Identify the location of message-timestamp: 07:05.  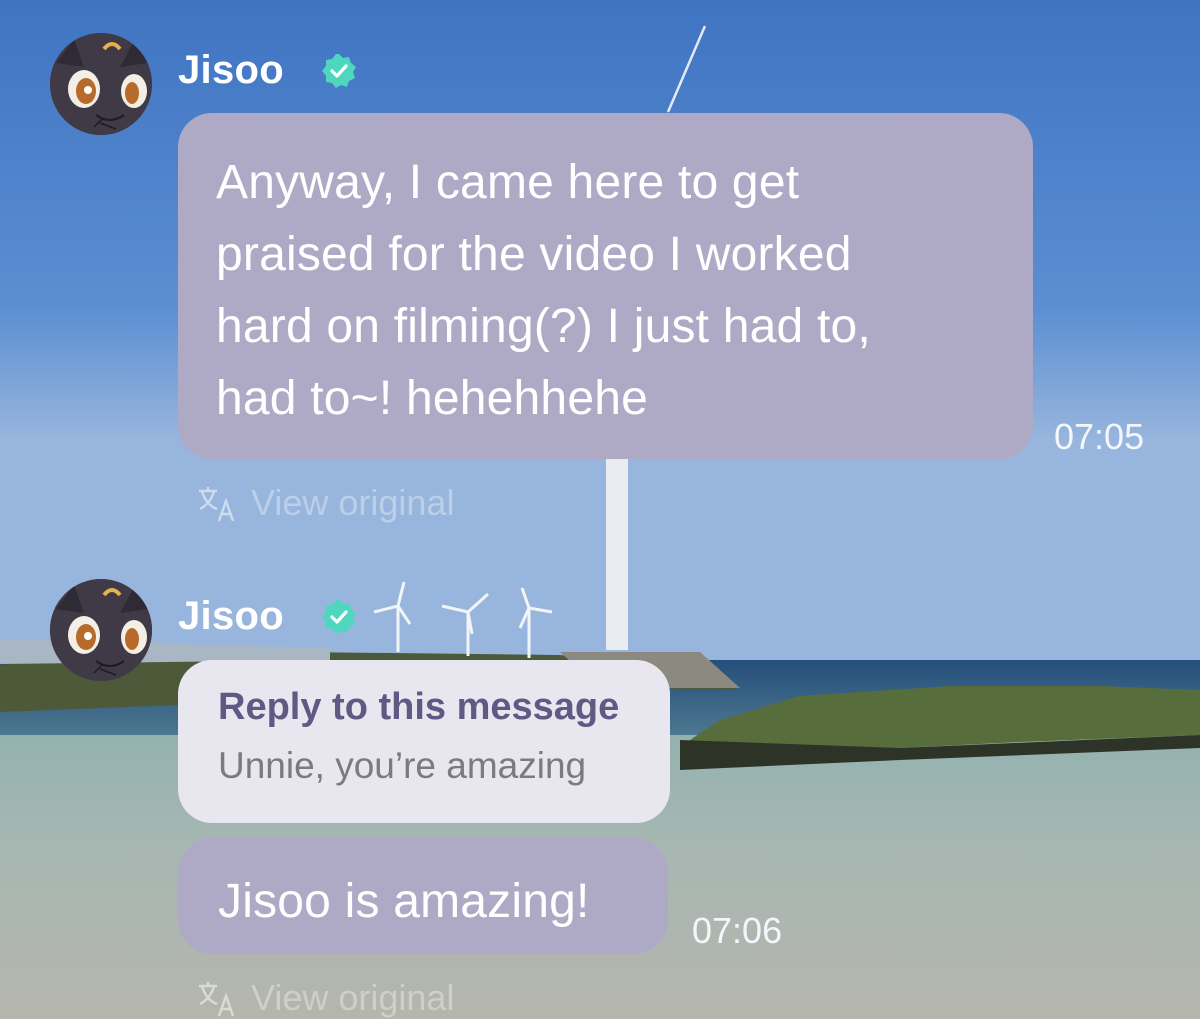
(1099, 436).